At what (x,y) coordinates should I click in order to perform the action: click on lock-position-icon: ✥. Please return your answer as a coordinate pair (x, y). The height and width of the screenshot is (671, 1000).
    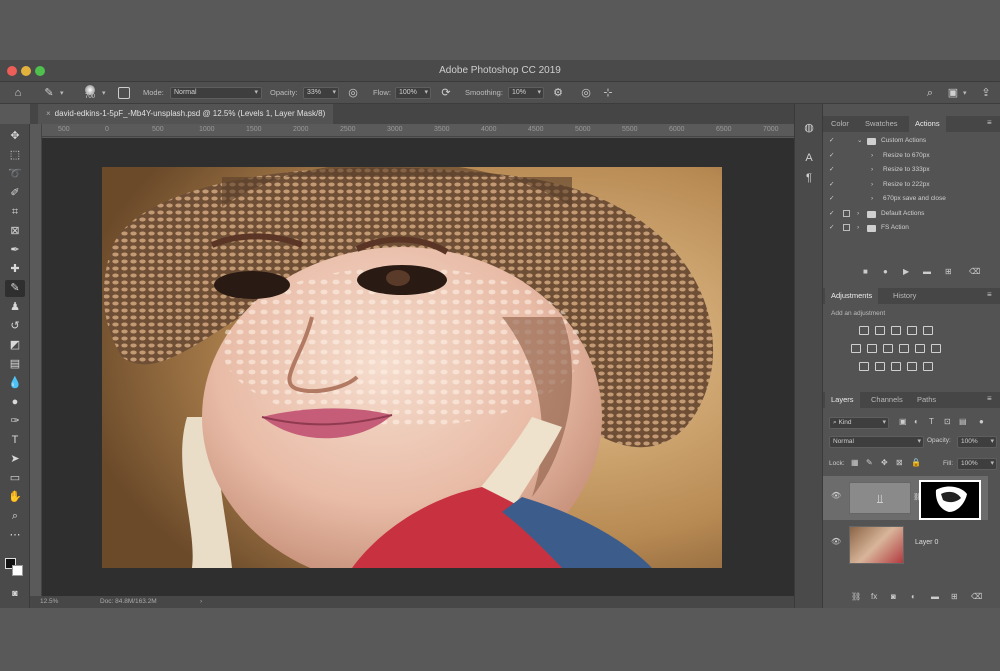
    Looking at the image, I should click on (884, 462).